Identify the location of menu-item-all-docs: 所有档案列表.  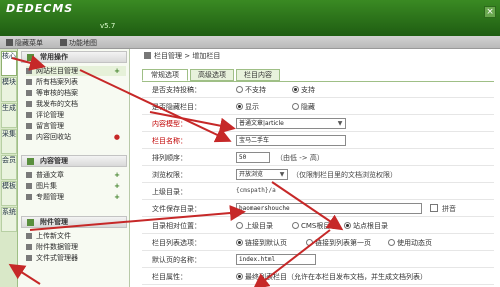
(76, 82).